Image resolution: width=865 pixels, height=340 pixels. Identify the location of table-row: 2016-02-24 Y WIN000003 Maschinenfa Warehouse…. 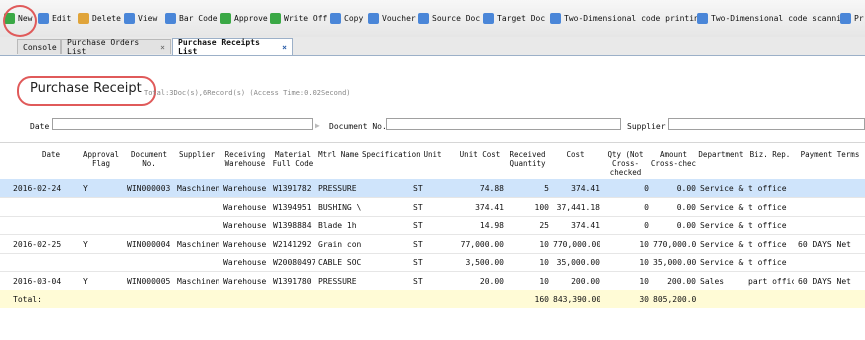
(432, 188).